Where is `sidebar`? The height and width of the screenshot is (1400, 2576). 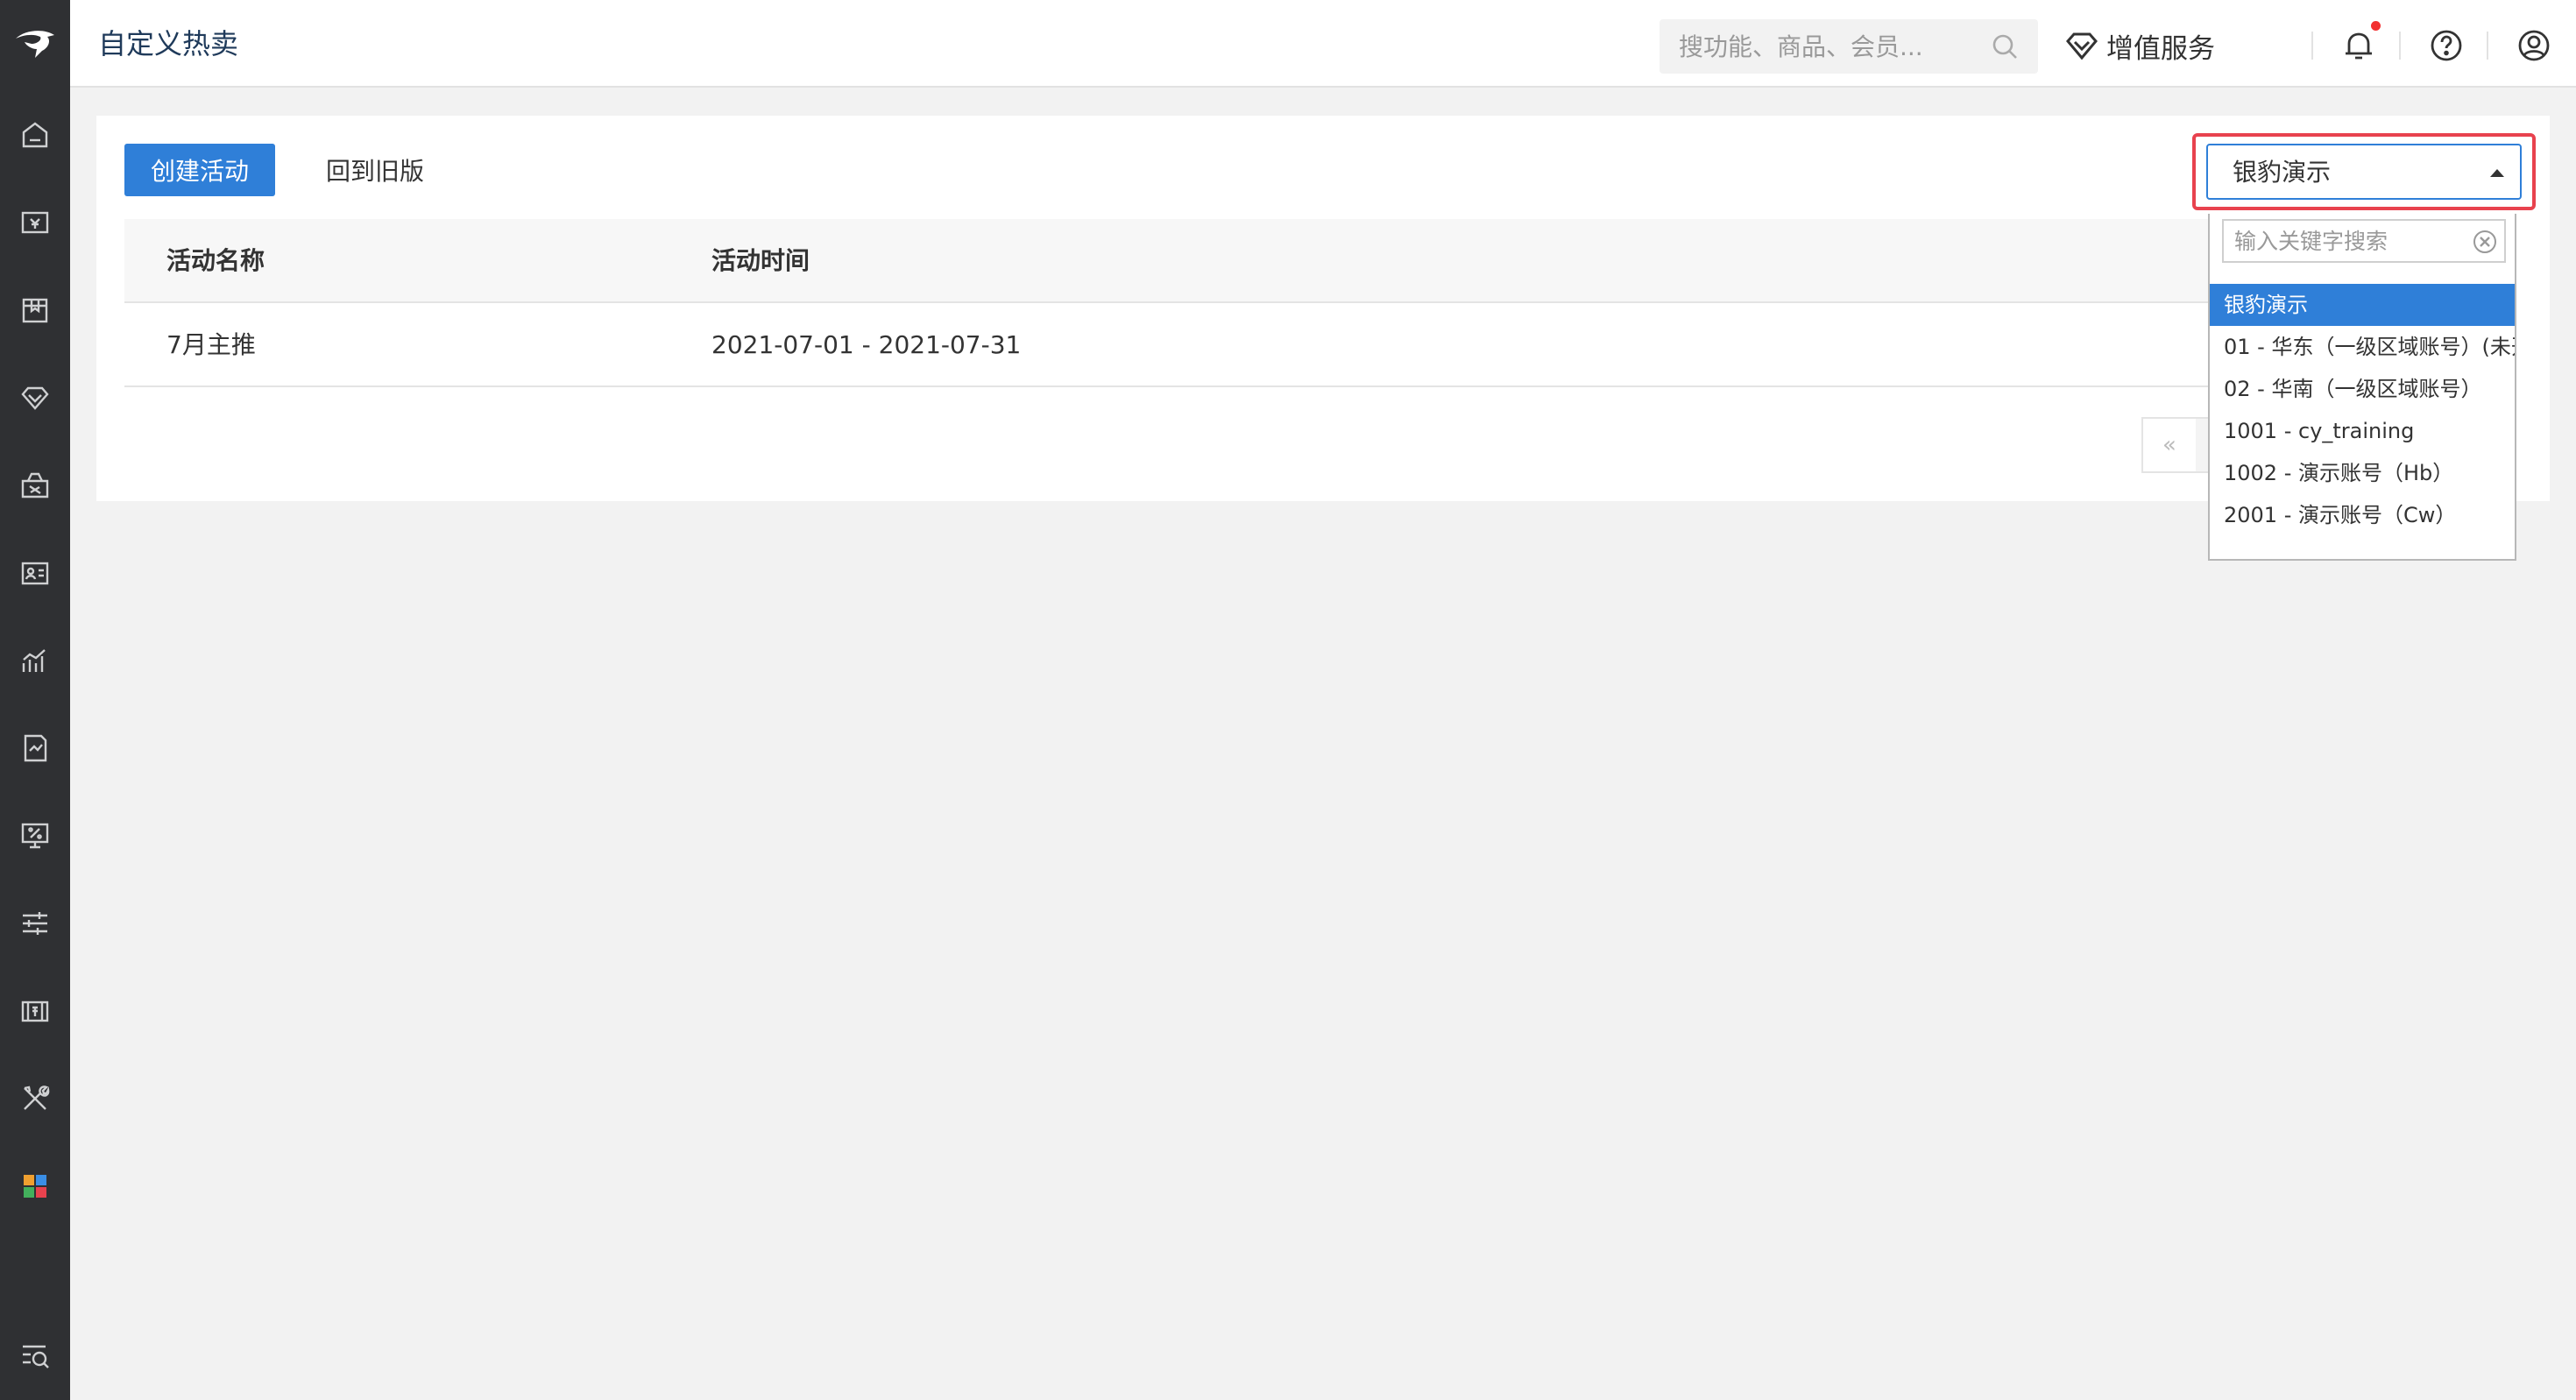 sidebar is located at coordinates (35, 700).